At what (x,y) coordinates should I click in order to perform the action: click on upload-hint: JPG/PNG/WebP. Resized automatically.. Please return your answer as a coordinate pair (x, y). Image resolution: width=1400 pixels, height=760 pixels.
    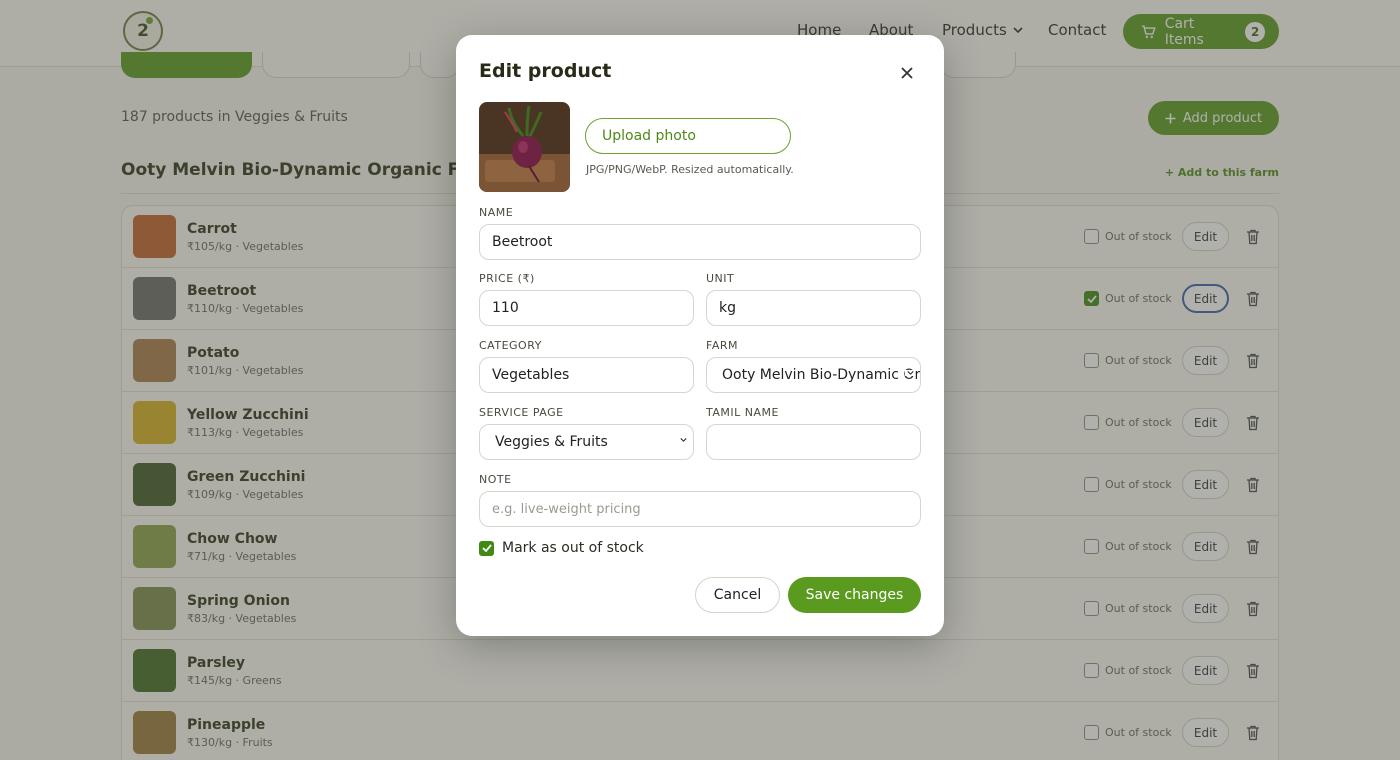
    Looking at the image, I should click on (690, 169).